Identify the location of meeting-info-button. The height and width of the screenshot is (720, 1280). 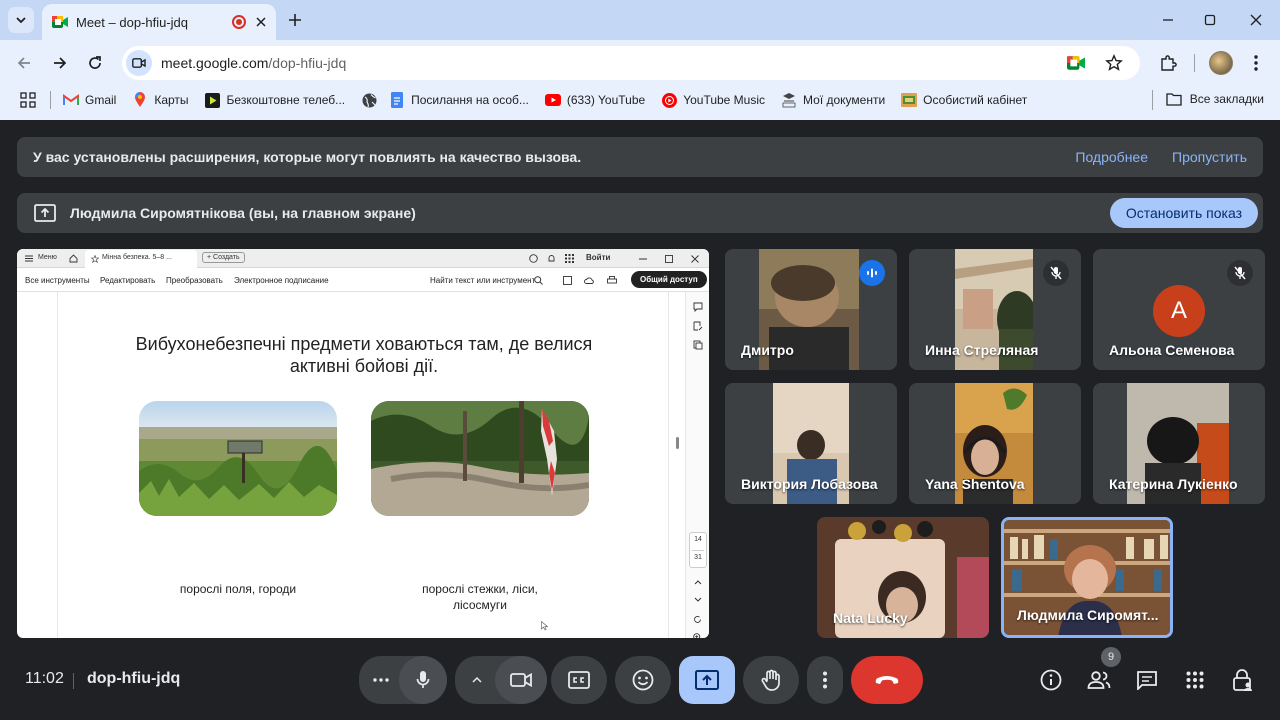
(1051, 680).